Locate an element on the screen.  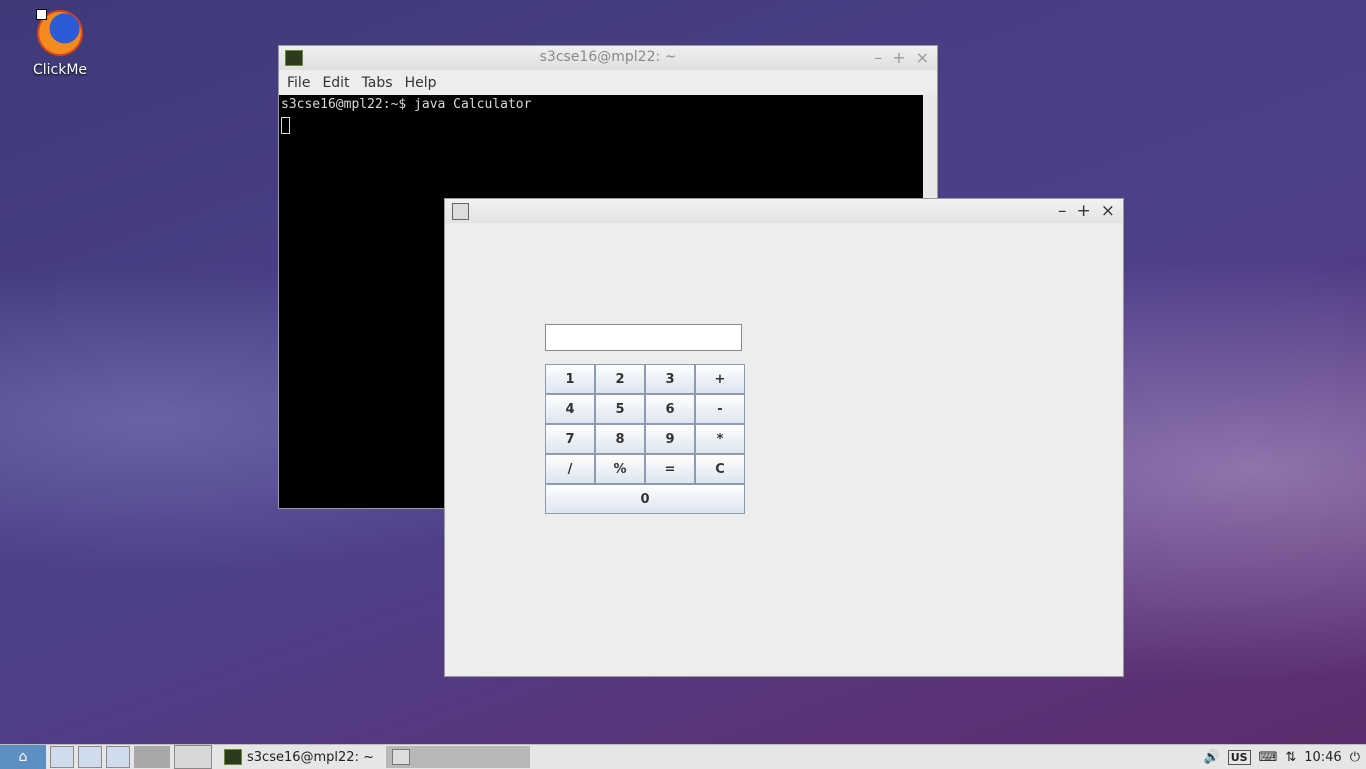
key-7: 7 is located at coordinates (570, 439).